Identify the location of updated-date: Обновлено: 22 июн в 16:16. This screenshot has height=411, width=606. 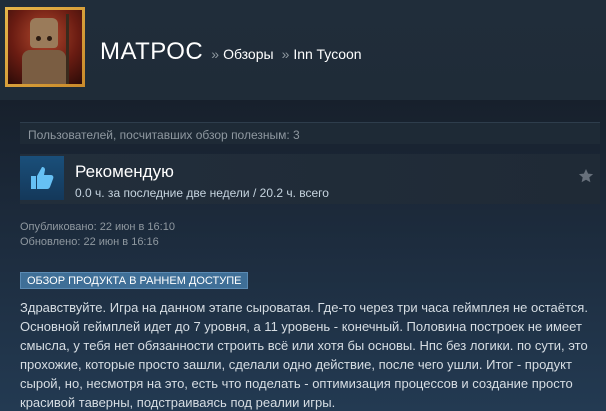
(89, 242).